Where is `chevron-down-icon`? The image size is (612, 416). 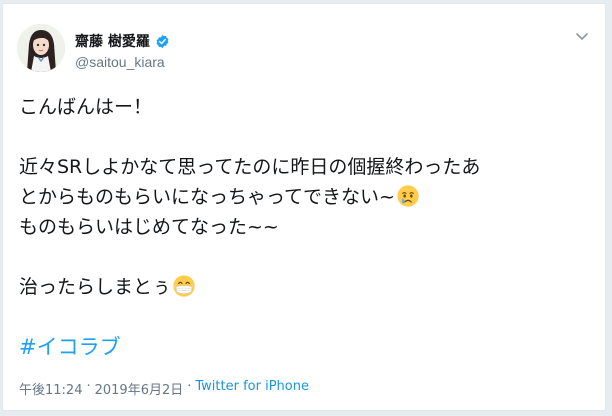
chevron-down-icon is located at coordinates (582, 37).